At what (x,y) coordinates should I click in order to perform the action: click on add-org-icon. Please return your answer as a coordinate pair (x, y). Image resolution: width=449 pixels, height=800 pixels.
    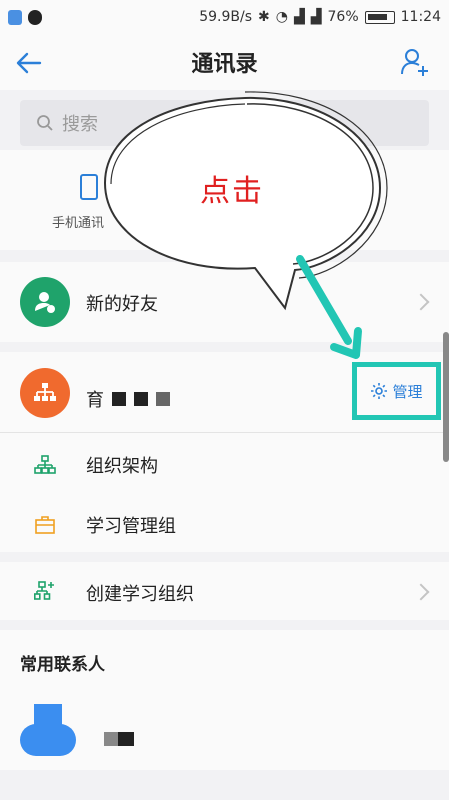
    Looking at the image, I should click on (44, 590).